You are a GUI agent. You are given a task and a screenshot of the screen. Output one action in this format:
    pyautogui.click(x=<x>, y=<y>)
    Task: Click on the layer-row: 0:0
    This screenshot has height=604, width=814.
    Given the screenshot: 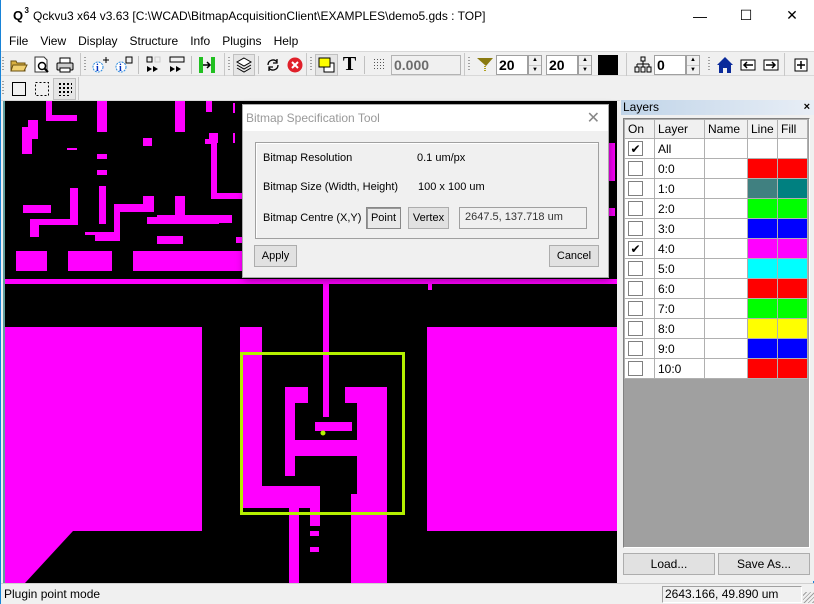 What is the action you would take?
    pyautogui.click(x=716, y=168)
    